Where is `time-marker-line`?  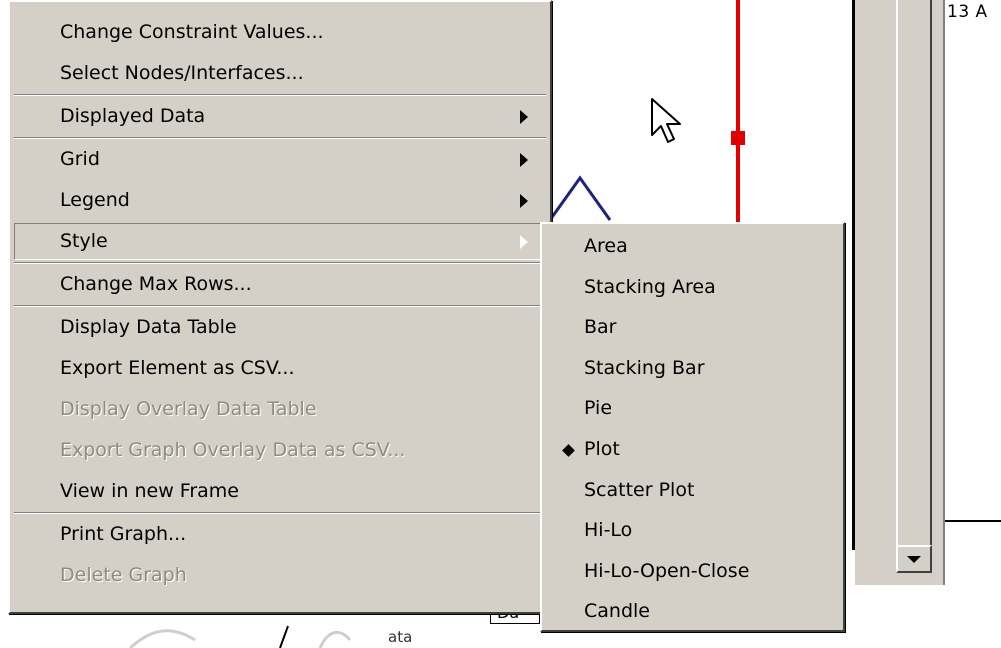 time-marker-line is located at coordinates (738, 118).